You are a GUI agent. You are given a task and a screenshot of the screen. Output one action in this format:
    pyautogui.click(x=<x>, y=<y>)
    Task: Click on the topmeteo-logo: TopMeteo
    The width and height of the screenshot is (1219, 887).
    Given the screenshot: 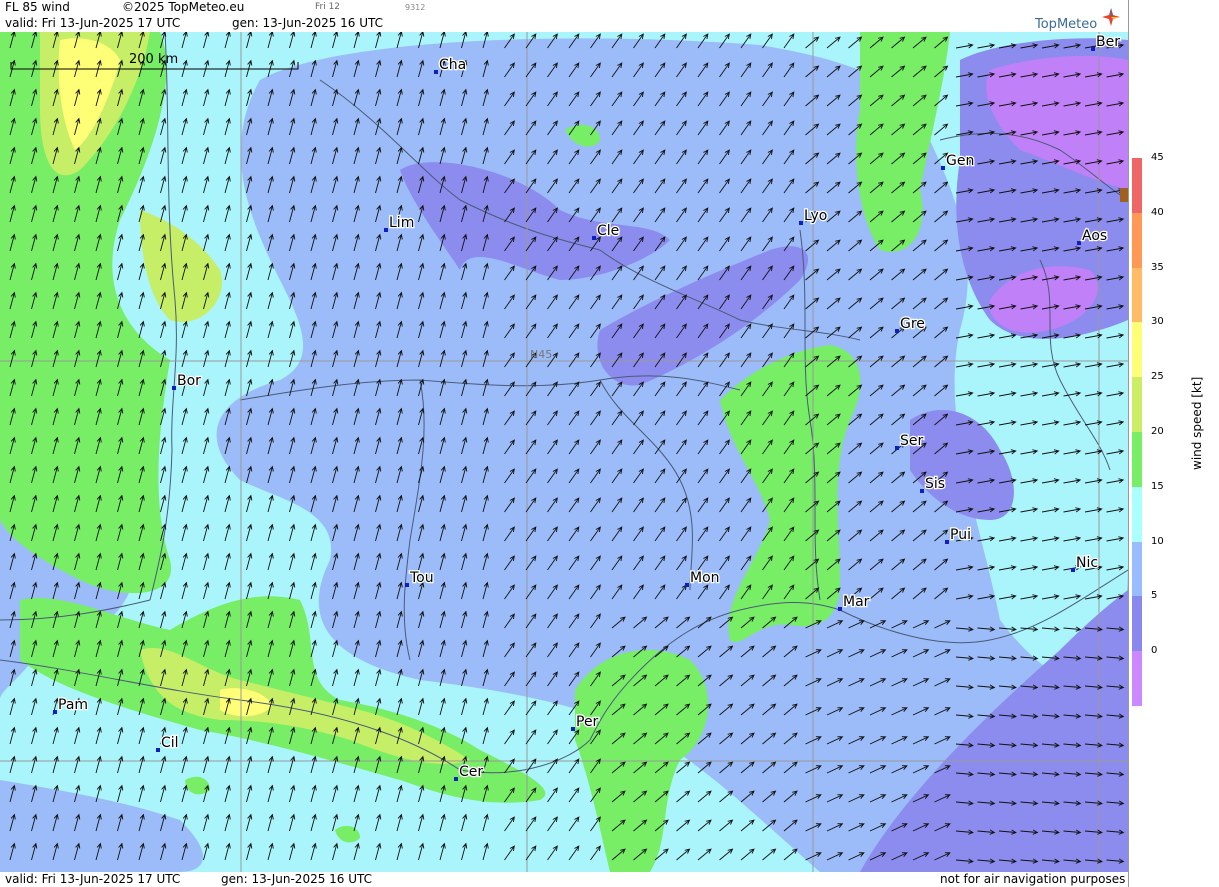 What is the action you would take?
    pyautogui.click(x=1080, y=17)
    